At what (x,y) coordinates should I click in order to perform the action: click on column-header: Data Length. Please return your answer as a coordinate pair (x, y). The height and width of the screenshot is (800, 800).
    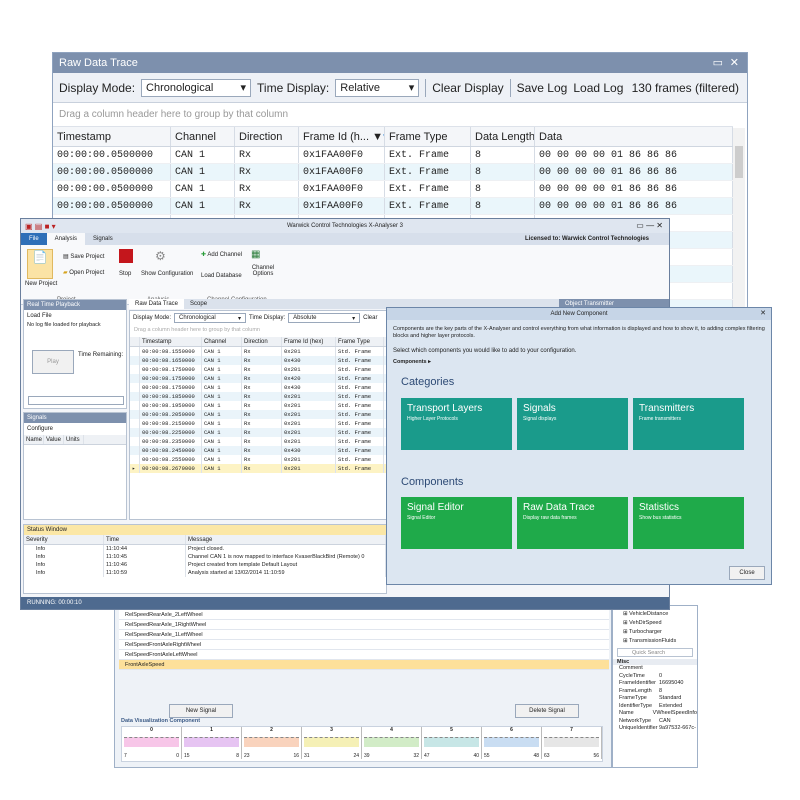
    Looking at the image, I should click on (503, 136).